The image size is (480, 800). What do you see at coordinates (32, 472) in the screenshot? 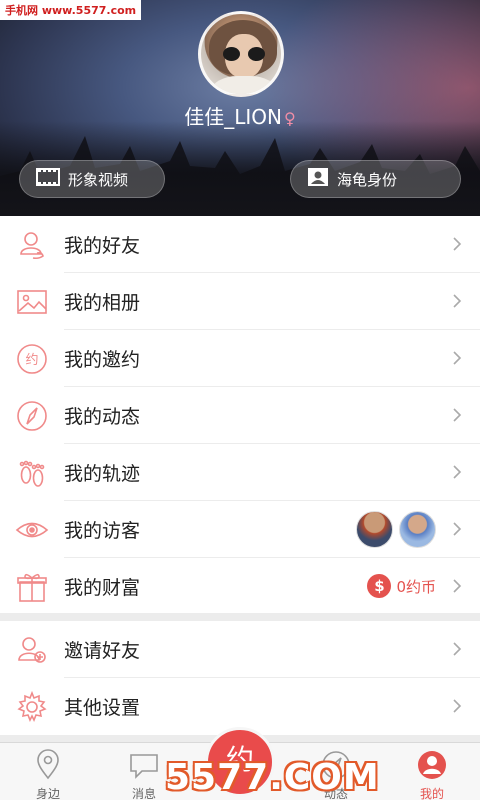
I see `footprints-icon` at bounding box center [32, 472].